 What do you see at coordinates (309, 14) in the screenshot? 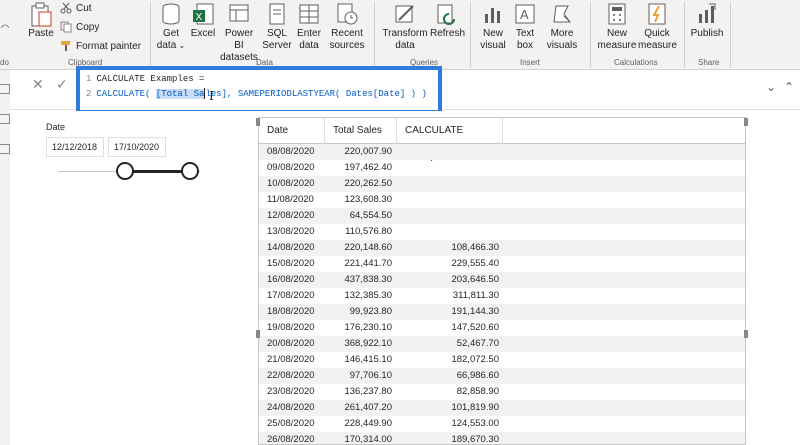
I see `table-icon` at bounding box center [309, 14].